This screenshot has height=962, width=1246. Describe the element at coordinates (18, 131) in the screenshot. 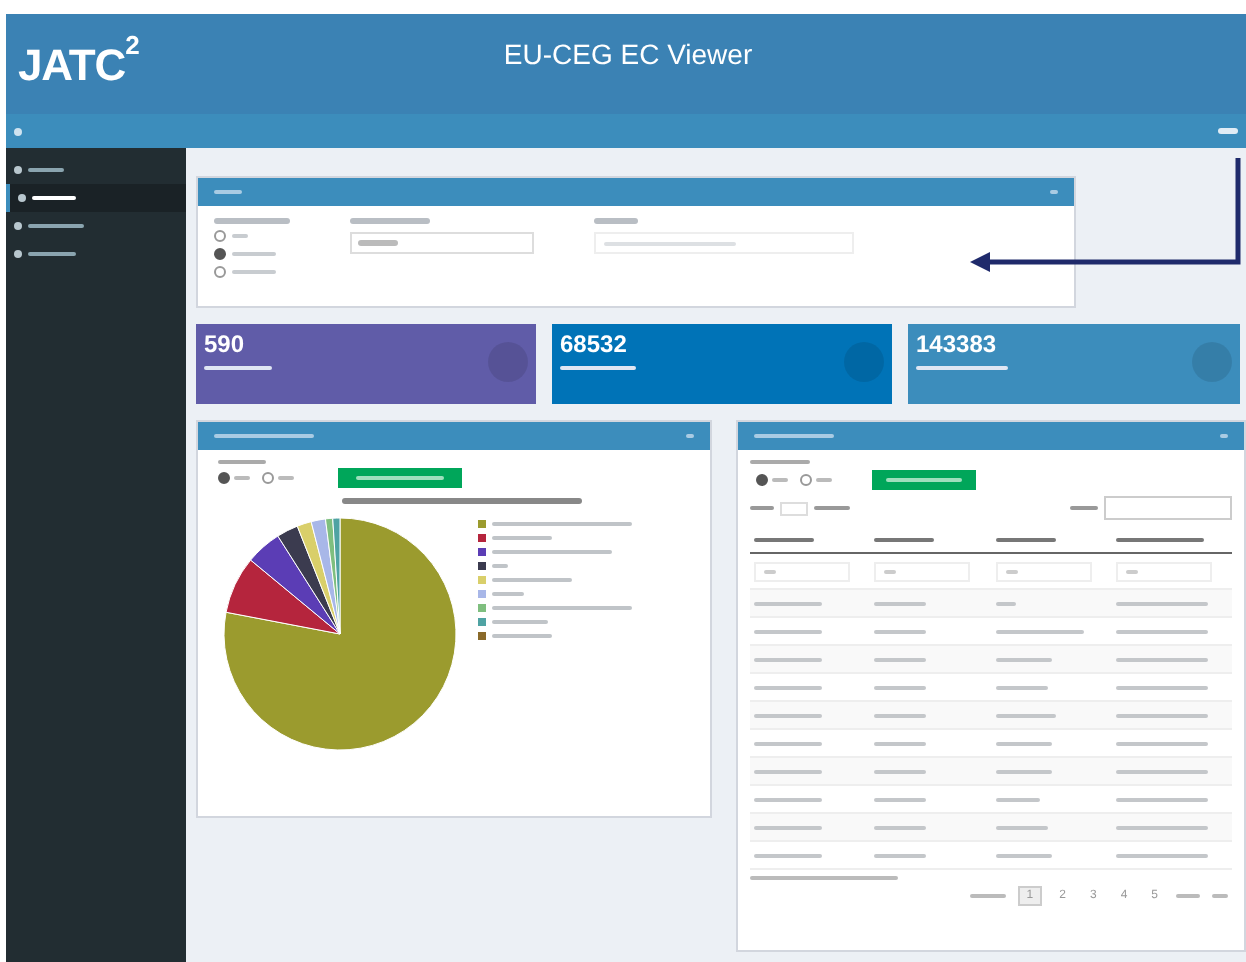

I see `menu-icon` at that location.